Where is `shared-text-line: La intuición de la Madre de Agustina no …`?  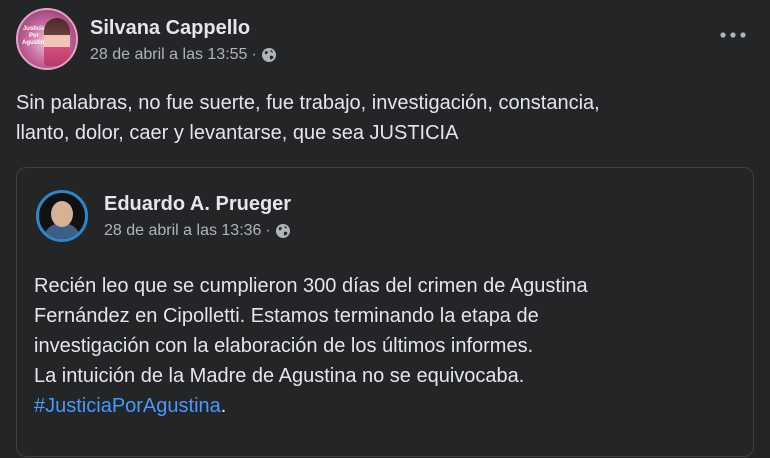 shared-text-line: La intuición de la Madre de Agustina no … is located at coordinates (279, 376).